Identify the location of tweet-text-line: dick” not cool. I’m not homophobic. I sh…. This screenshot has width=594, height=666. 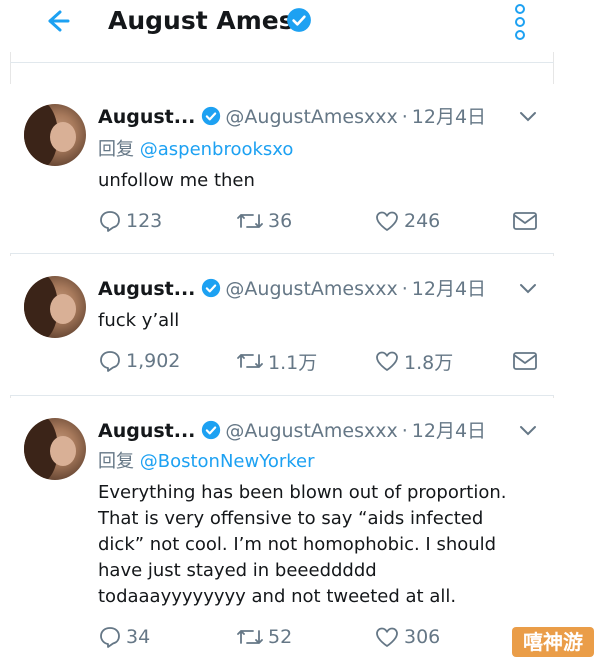
(297, 544).